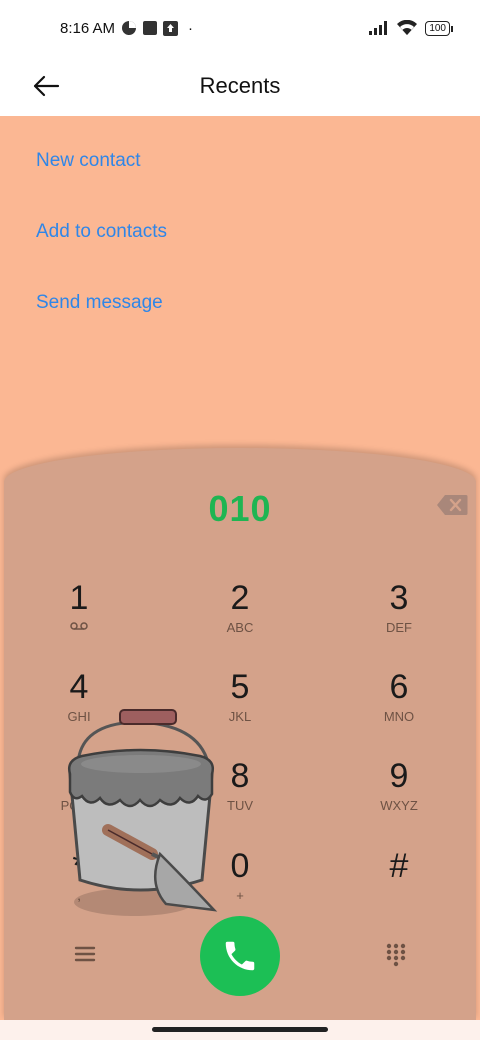  Describe the element at coordinates (79, 626) in the screenshot. I see `voicemail-icon` at that location.